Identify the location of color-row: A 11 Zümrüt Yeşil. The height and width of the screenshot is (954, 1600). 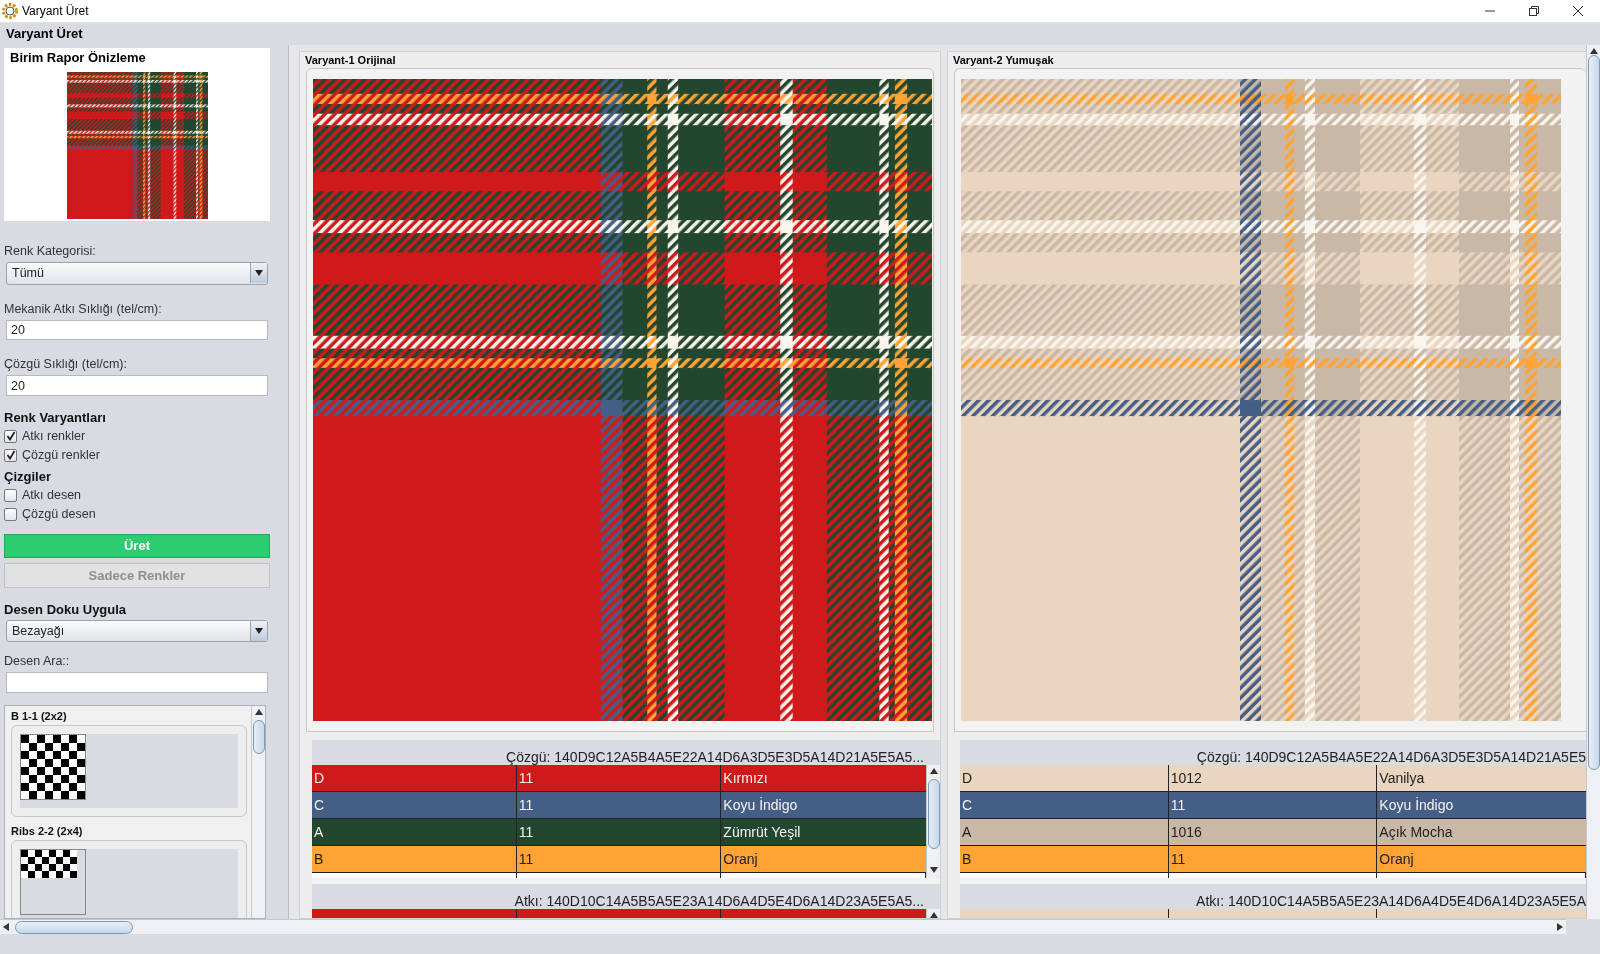
(619, 832).